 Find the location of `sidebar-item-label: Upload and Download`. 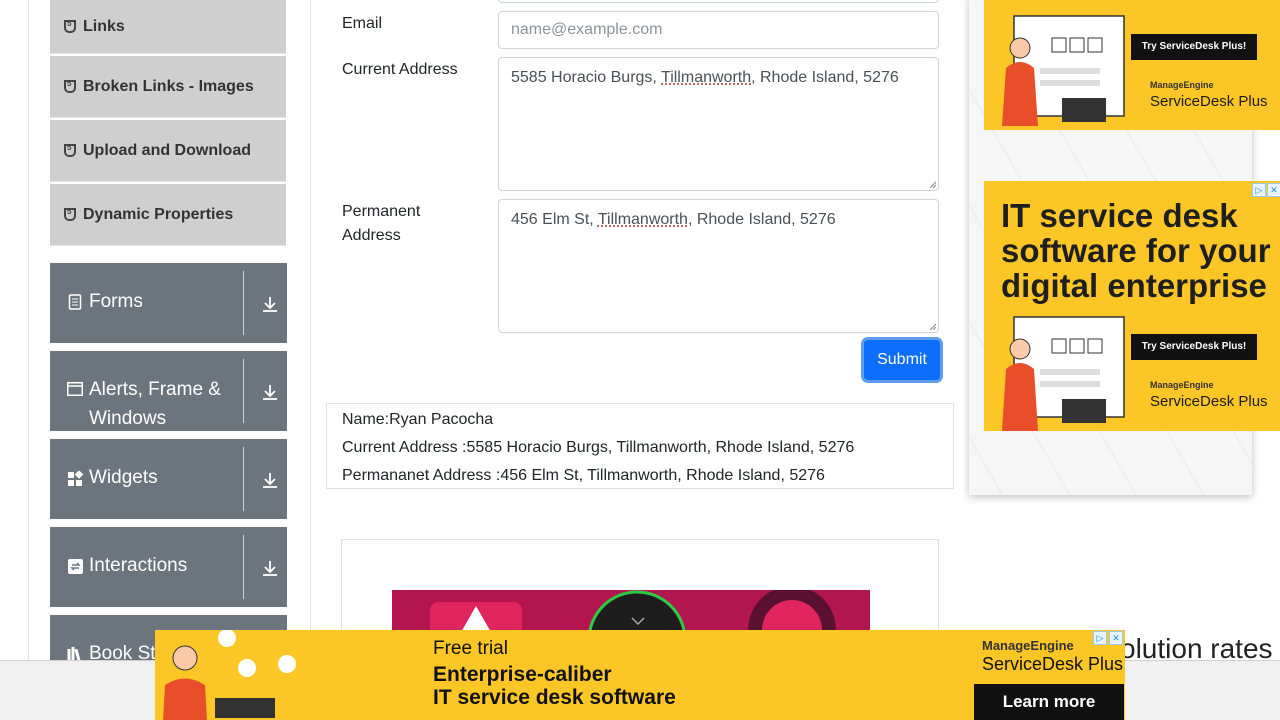

sidebar-item-label: Upload and Download is located at coordinates (167, 150).